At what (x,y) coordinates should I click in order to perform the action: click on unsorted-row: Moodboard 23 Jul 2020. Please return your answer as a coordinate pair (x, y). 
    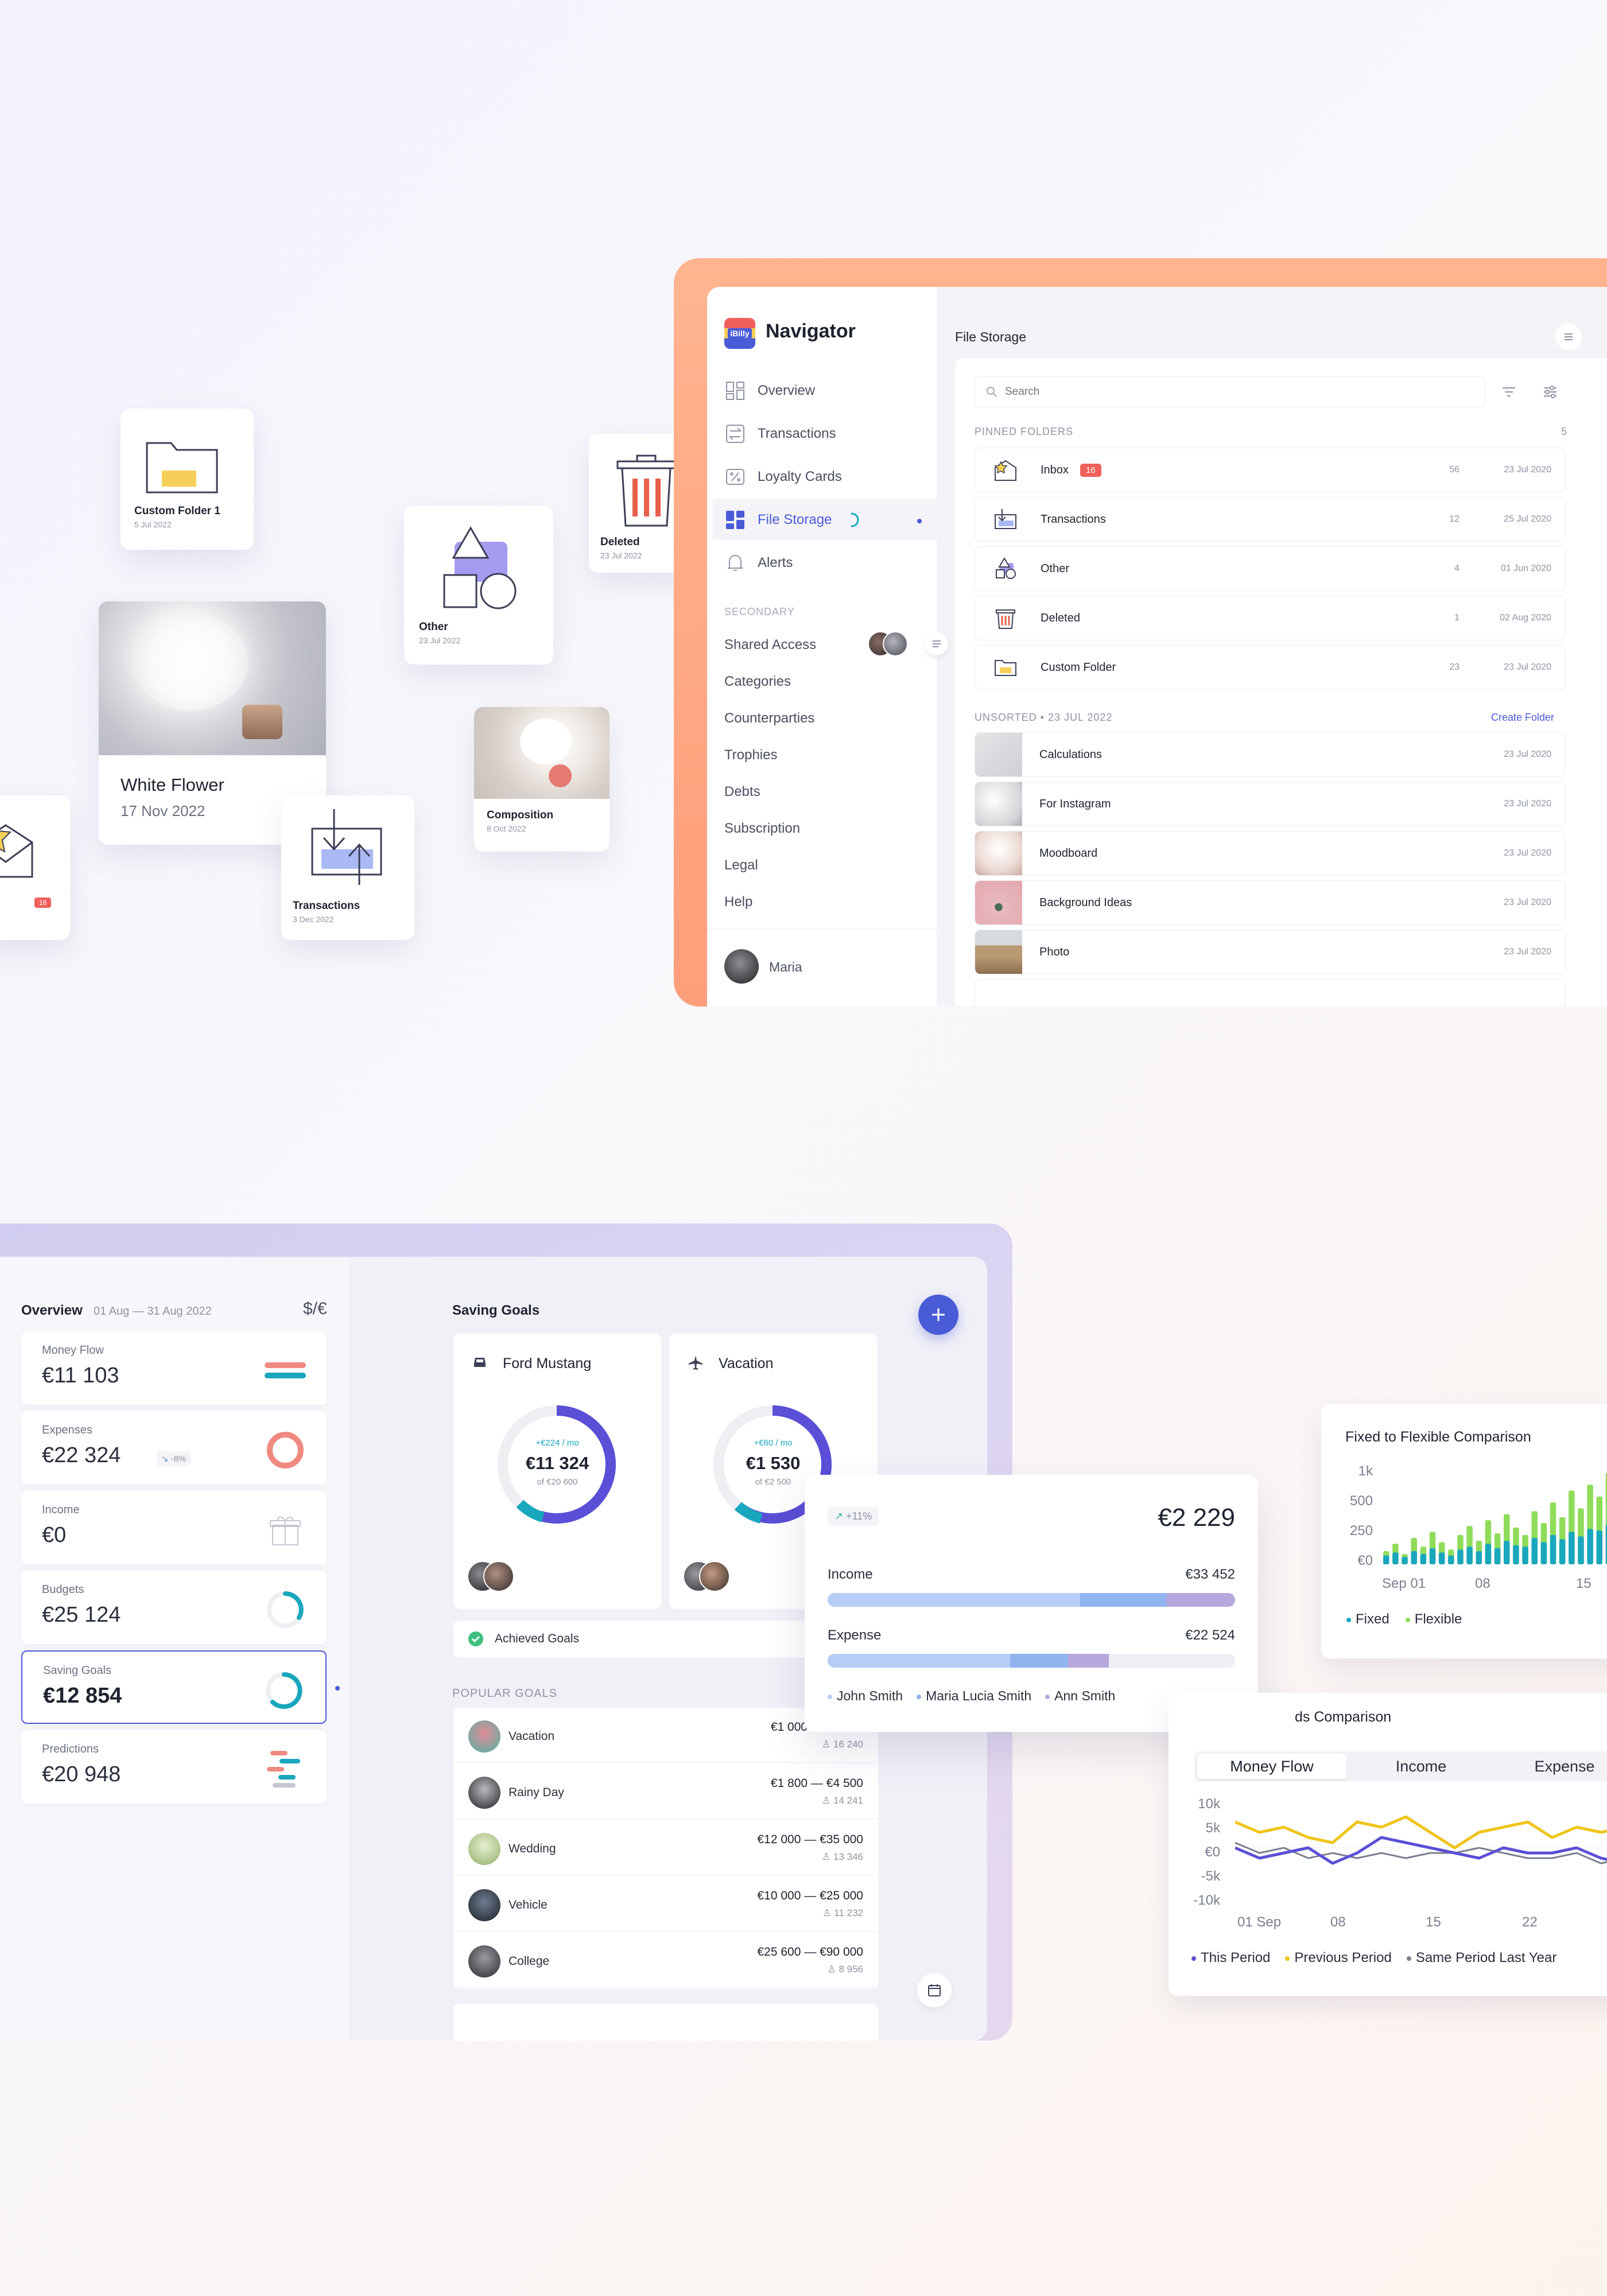
    Looking at the image, I should click on (1270, 853).